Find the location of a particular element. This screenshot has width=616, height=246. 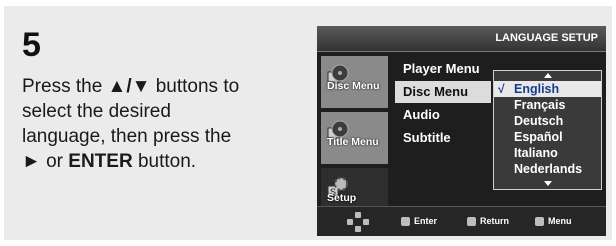

instruction-text: button. is located at coordinates (164, 161).